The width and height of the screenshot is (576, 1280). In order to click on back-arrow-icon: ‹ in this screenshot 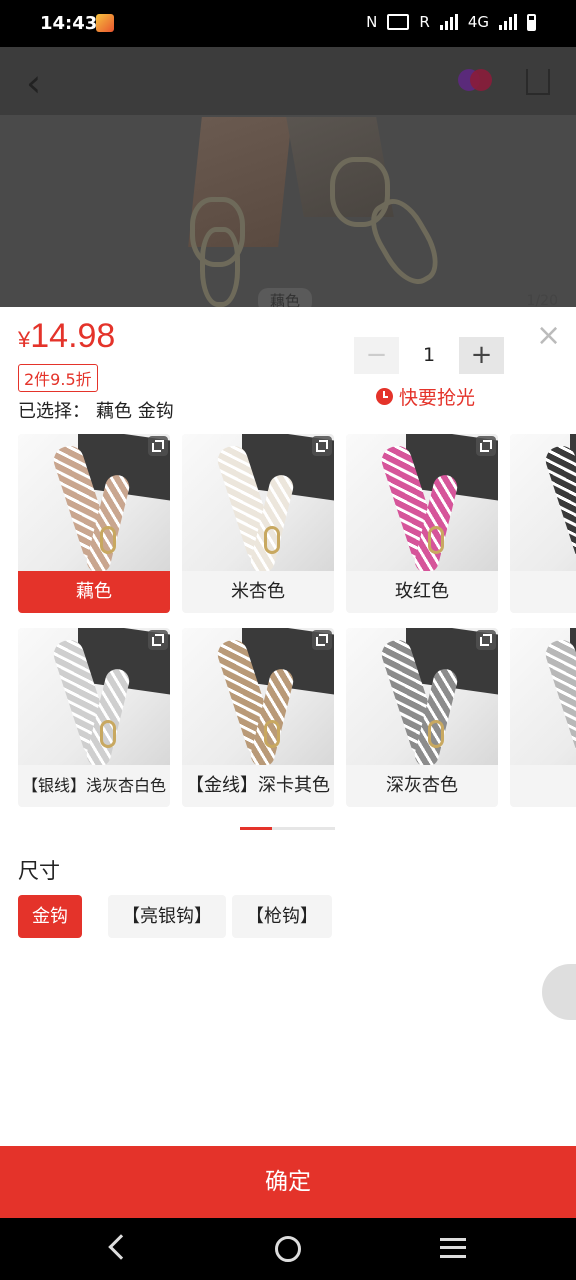, I will do `click(33, 83)`.